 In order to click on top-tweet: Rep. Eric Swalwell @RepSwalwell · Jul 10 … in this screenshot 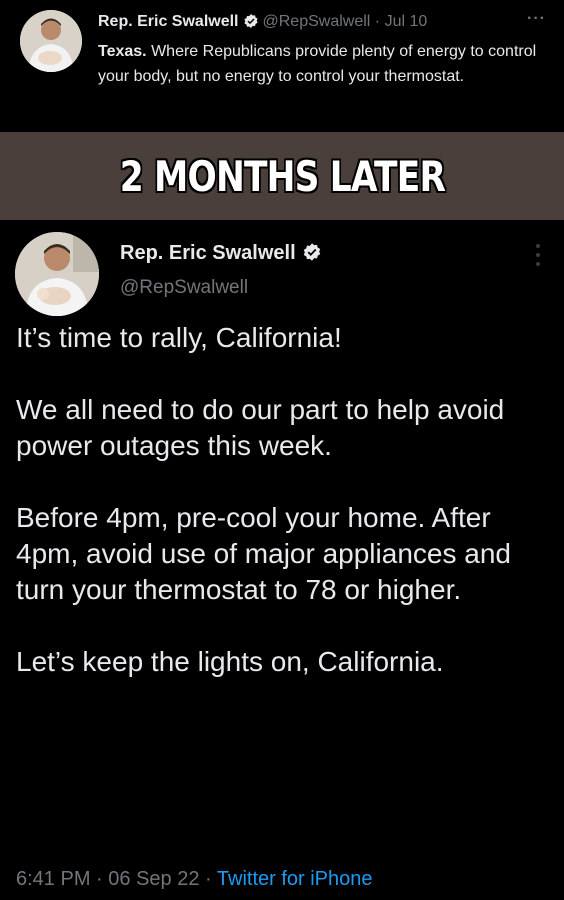, I will do `click(282, 66)`.